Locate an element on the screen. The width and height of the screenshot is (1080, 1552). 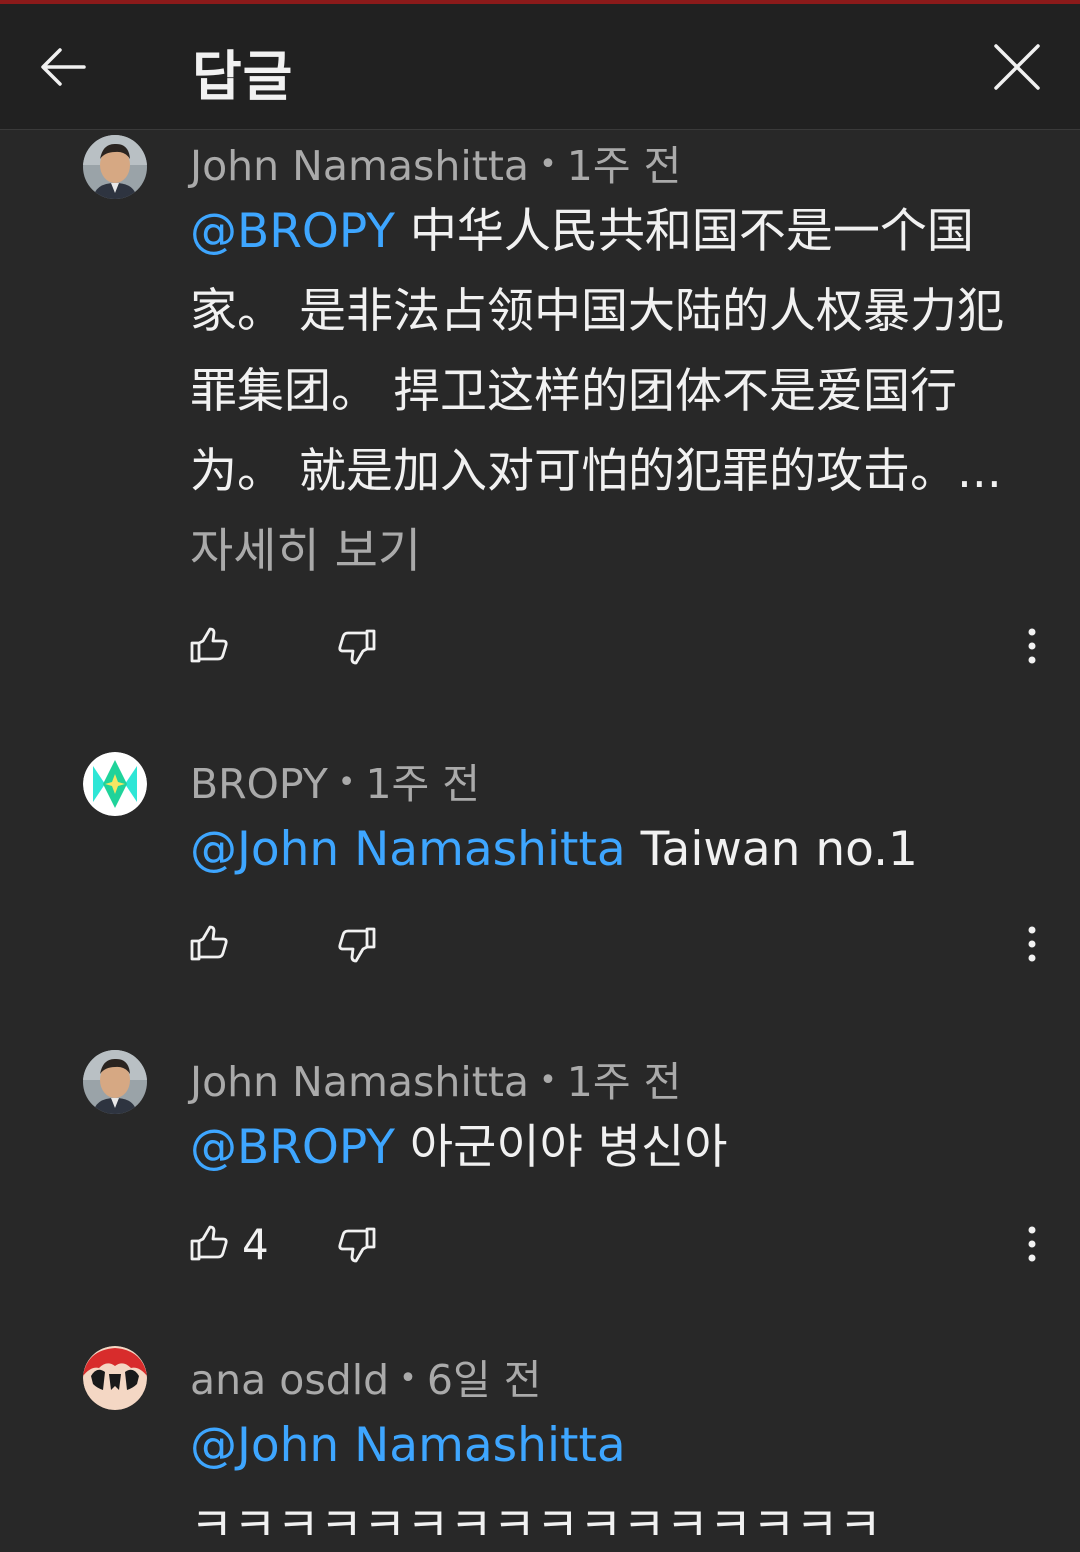
replies-header: 답글 is located at coordinates (540, 67).